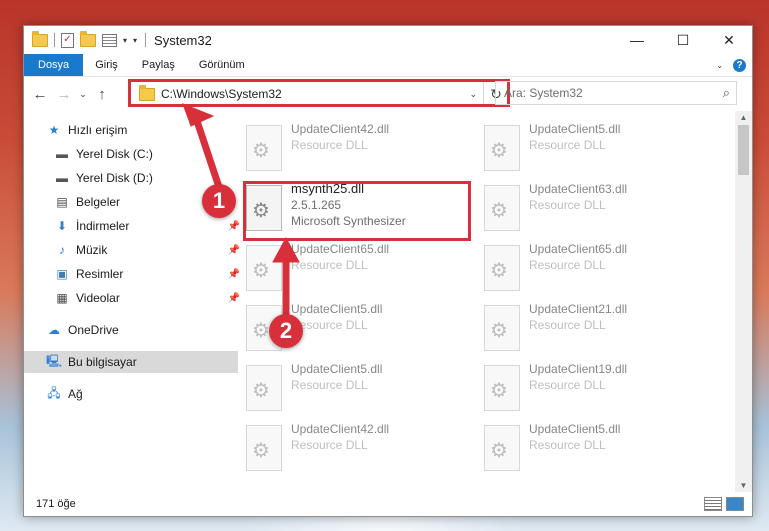  I want to click on list-item: UpdateClient63.dll Resource DLL, so click(584, 209).